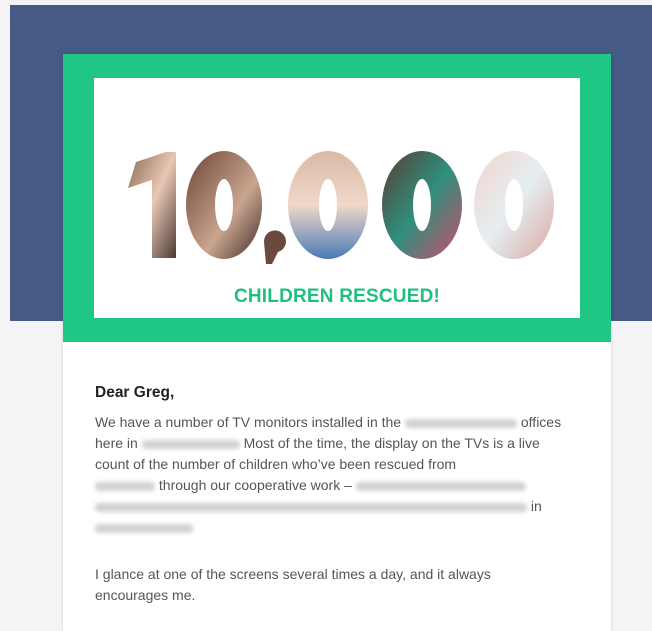 This screenshot has width=652, height=631. What do you see at coordinates (152, 205) in the screenshot?
I see `digit-one-photo` at bounding box center [152, 205].